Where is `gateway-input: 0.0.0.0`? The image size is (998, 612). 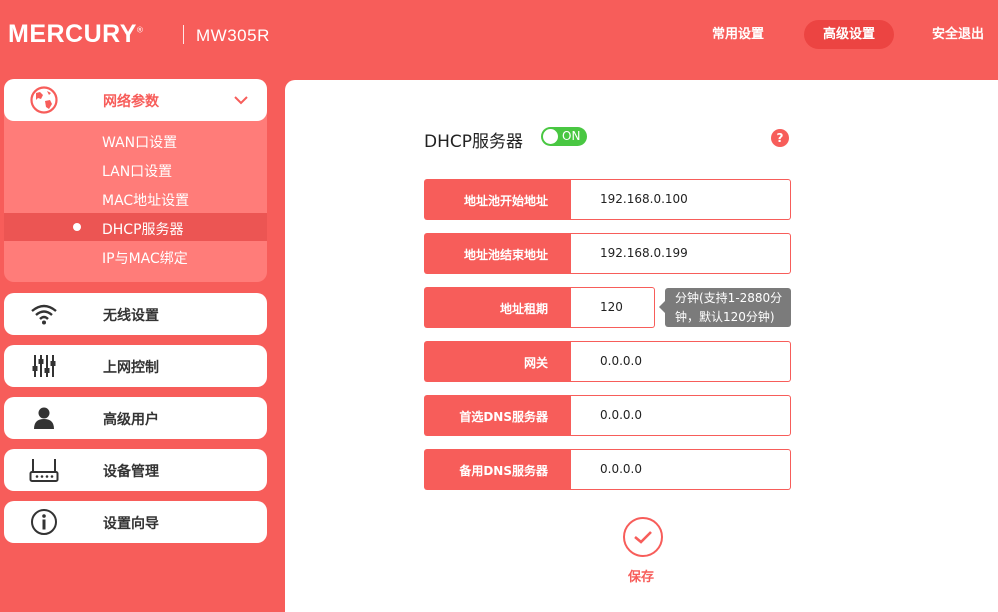
gateway-input: 0.0.0.0 is located at coordinates (681, 361).